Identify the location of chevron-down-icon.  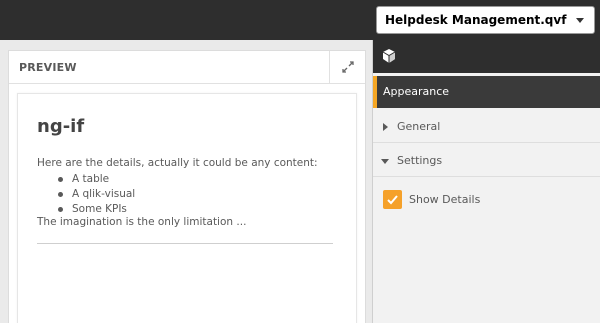
(580, 20).